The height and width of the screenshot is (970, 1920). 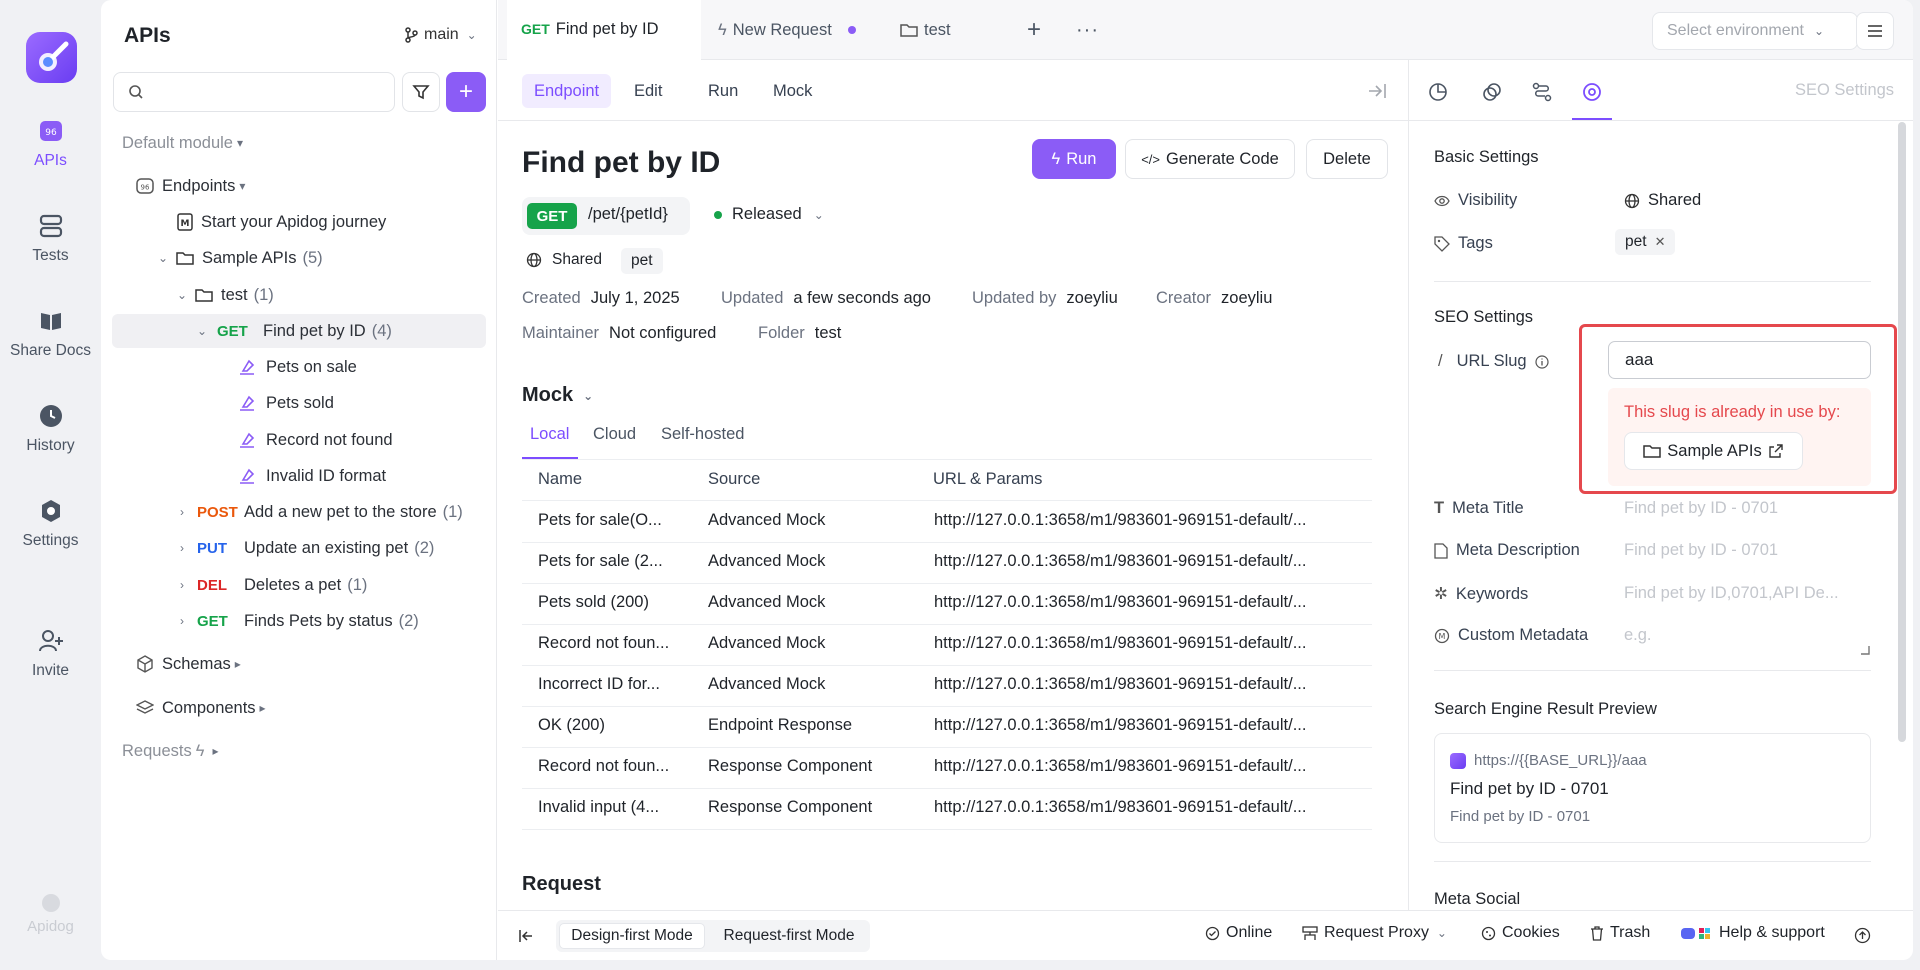 I want to click on tree-endpoints: 96 Endpoints ▾, so click(x=192, y=186).